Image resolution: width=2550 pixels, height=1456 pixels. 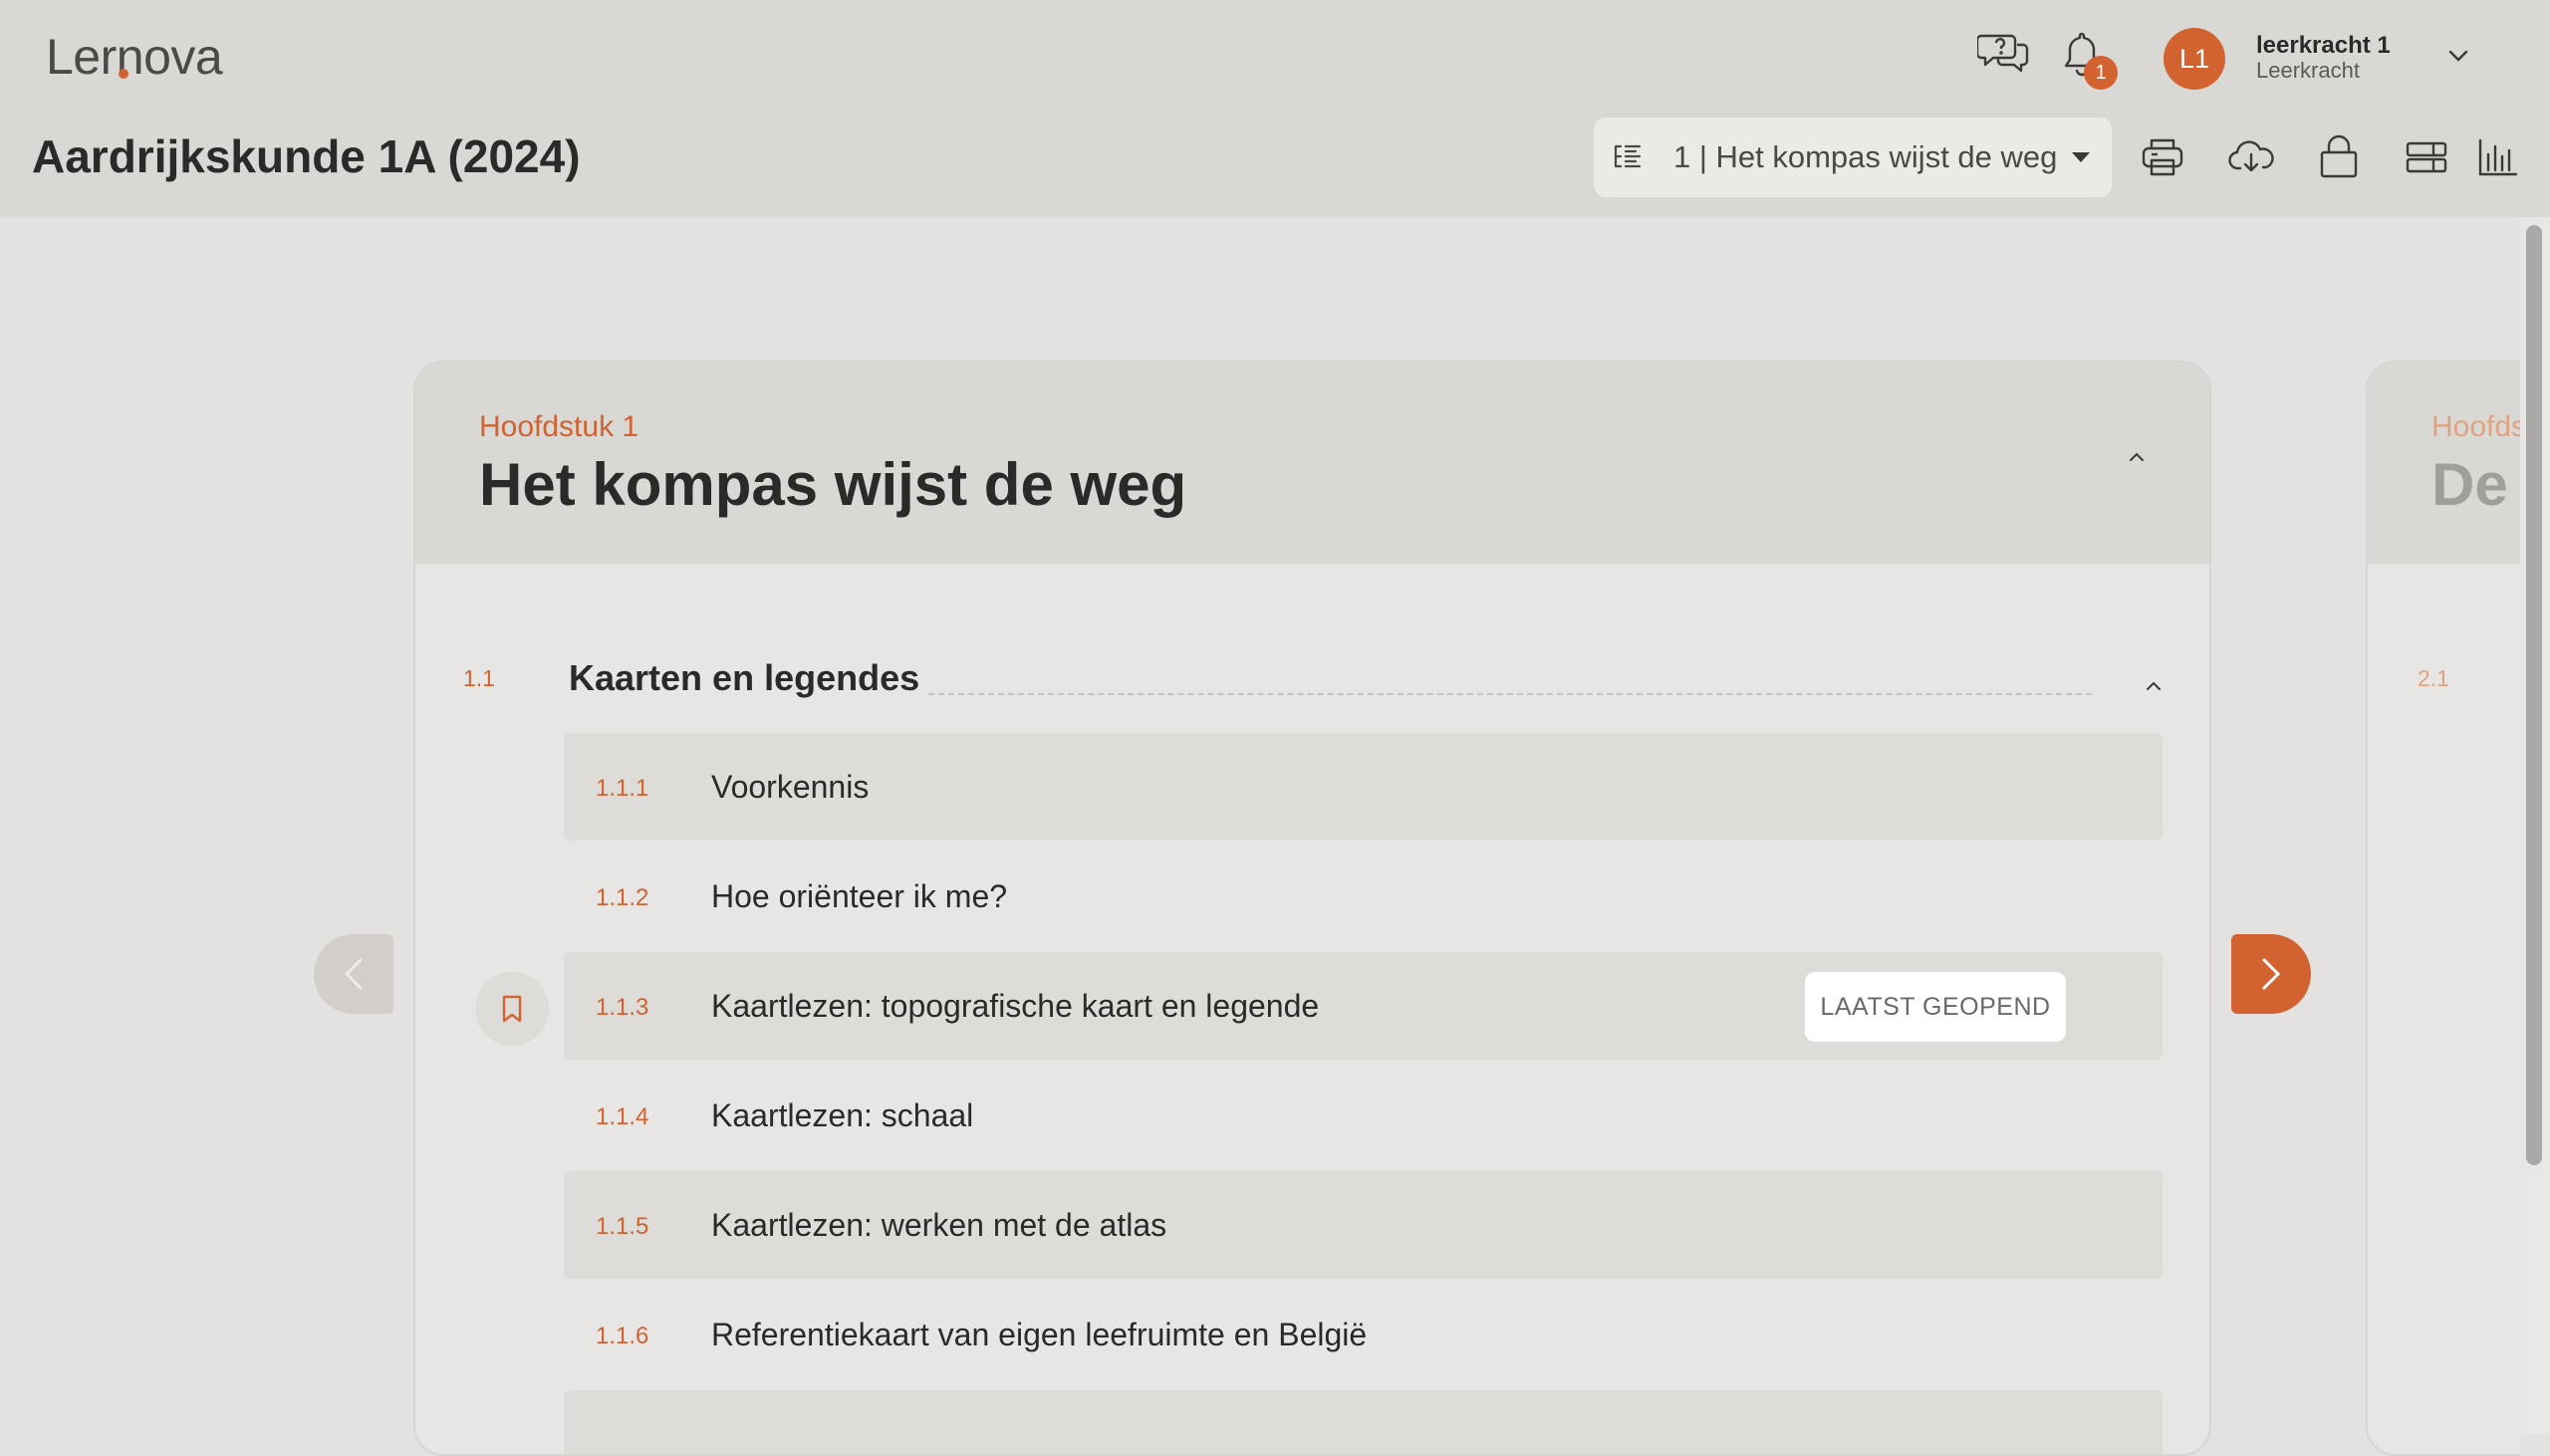 I want to click on lesson-row, so click(x=1363, y=1422).